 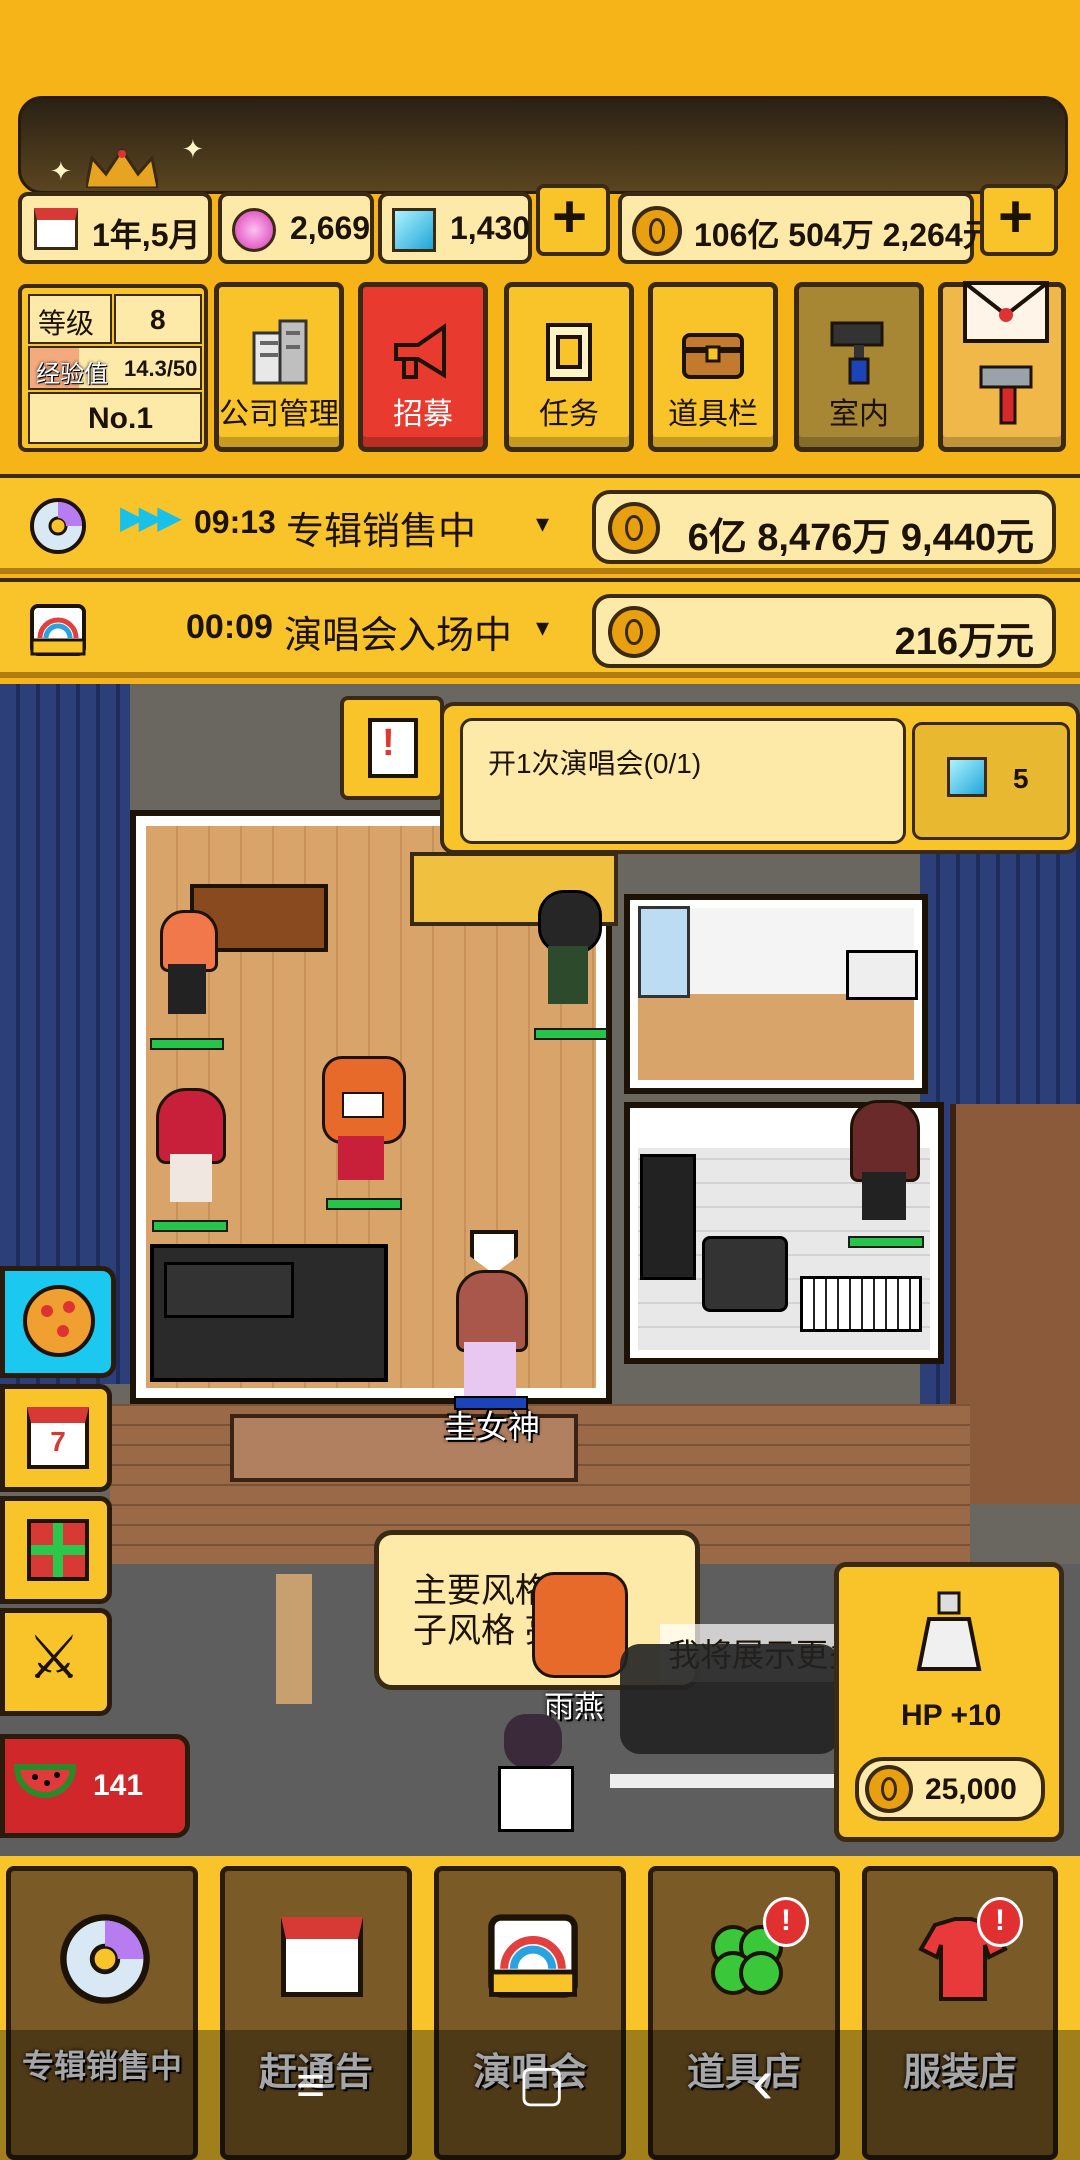 I want to click on pink-gem-counter: 2,669, so click(x=296, y=228).